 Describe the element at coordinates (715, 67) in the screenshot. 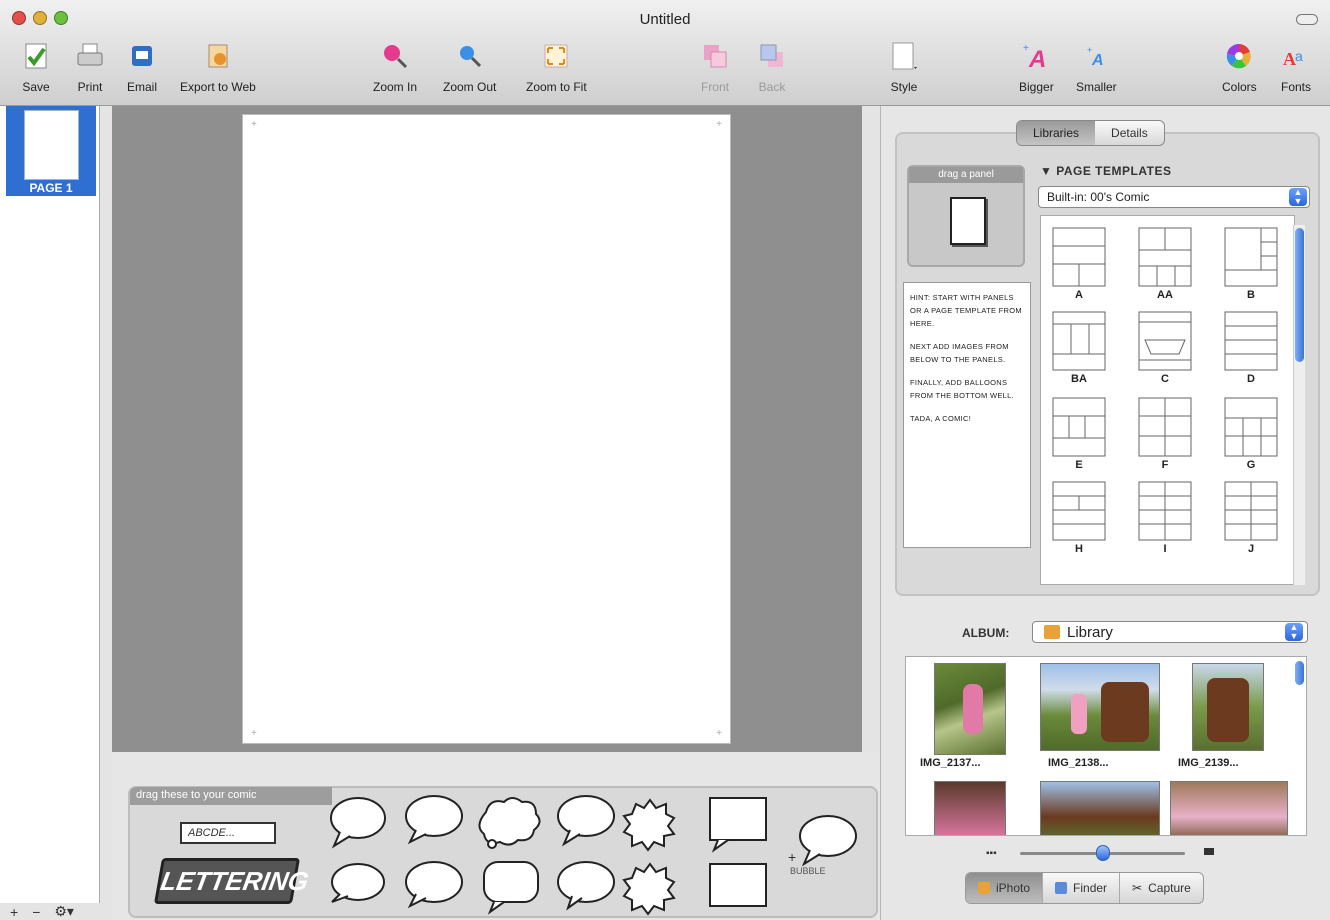

I see `front-button: Front` at that location.